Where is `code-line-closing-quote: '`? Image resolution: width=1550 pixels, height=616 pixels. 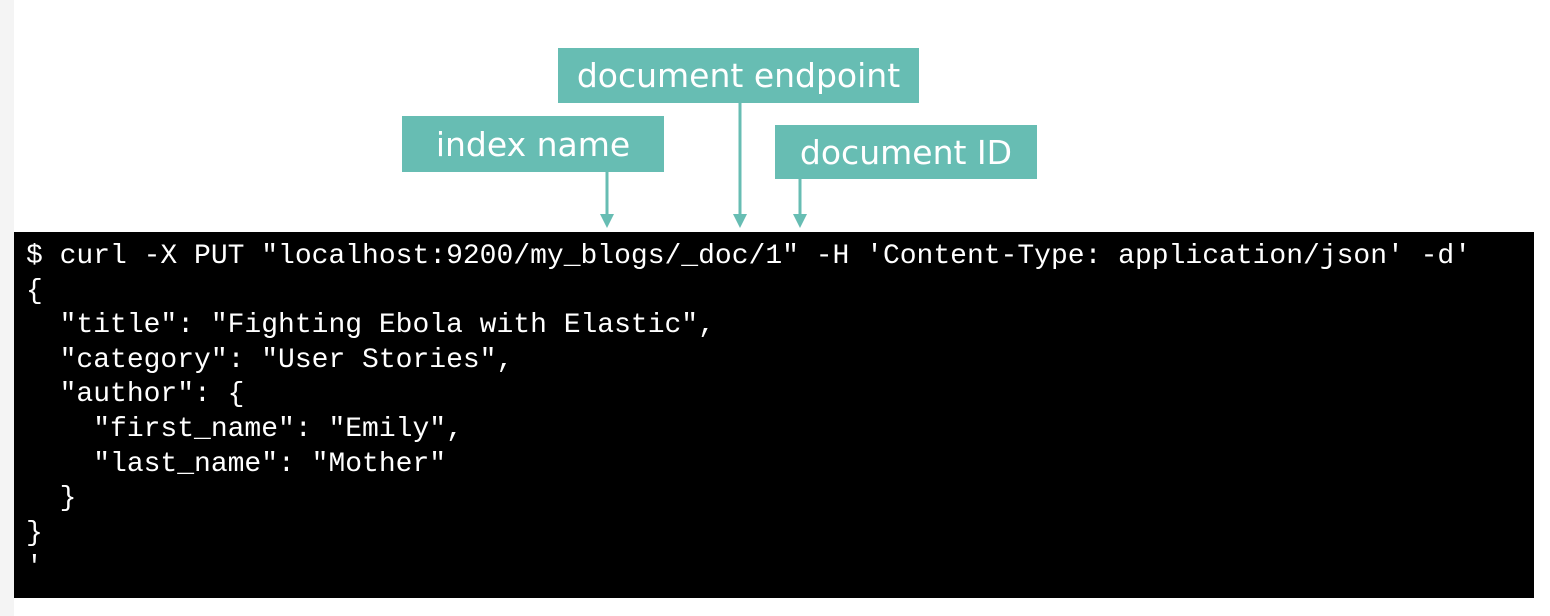
code-line-closing-quote: ' is located at coordinates (34, 568).